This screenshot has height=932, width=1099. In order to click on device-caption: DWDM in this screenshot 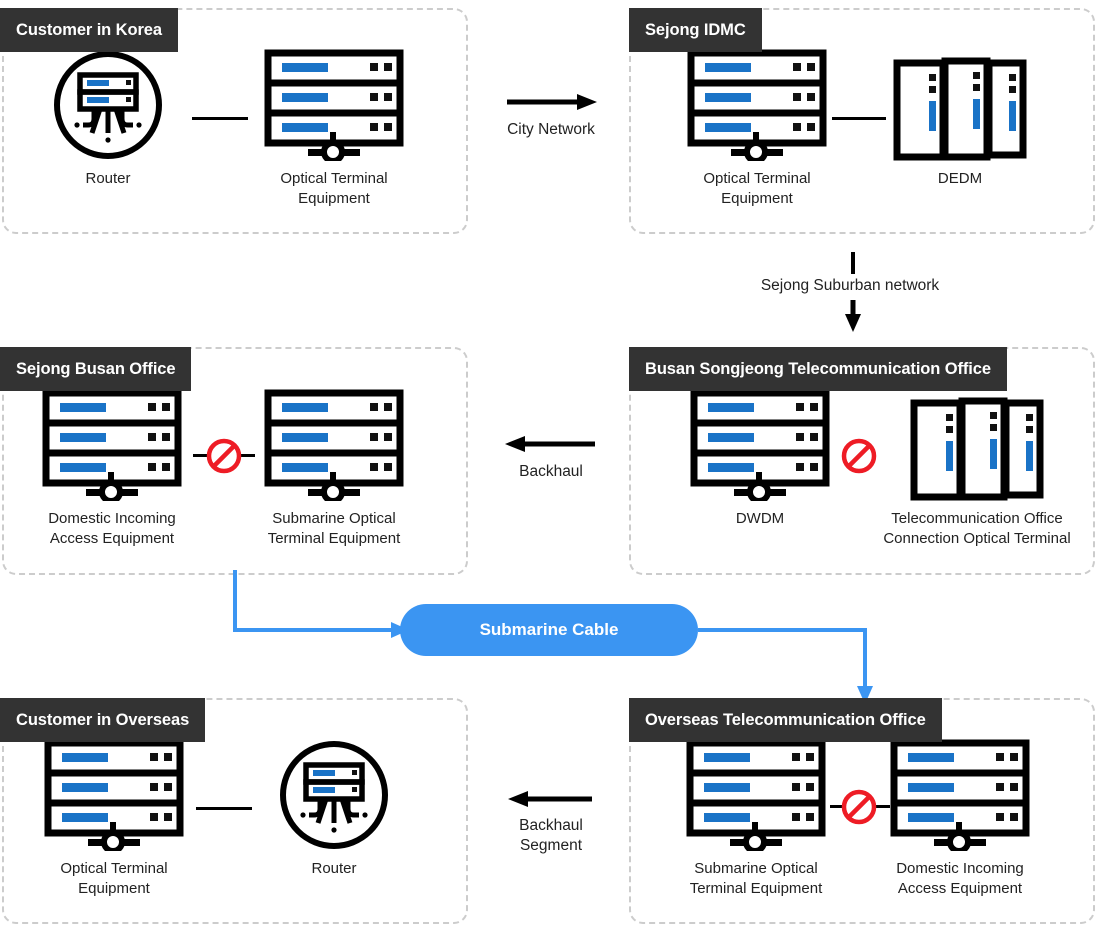, I will do `click(760, 518)`.